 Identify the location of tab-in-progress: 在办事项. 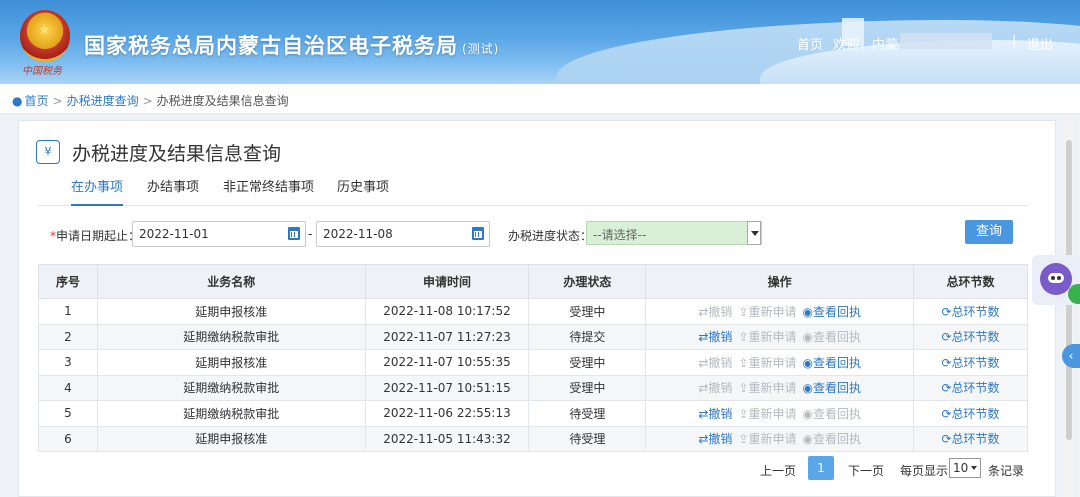
(97, 191).